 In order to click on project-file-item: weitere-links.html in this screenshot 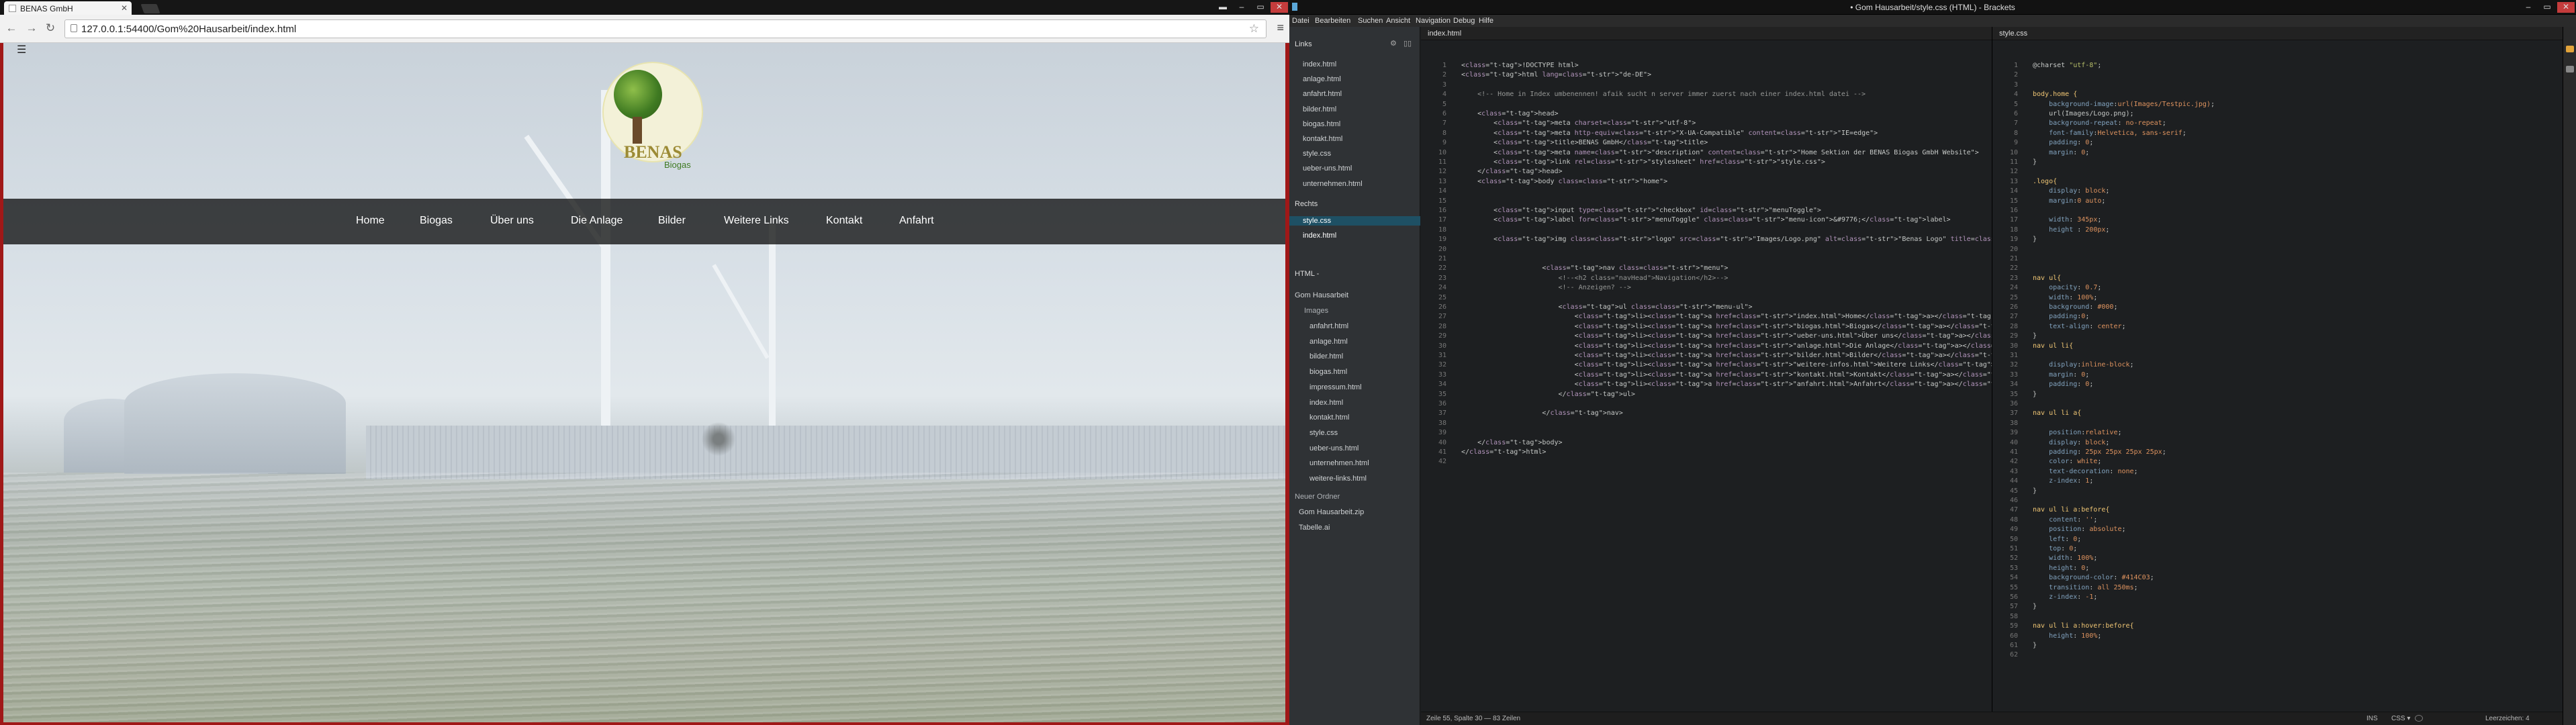, I will do `click(1338, 479)`.